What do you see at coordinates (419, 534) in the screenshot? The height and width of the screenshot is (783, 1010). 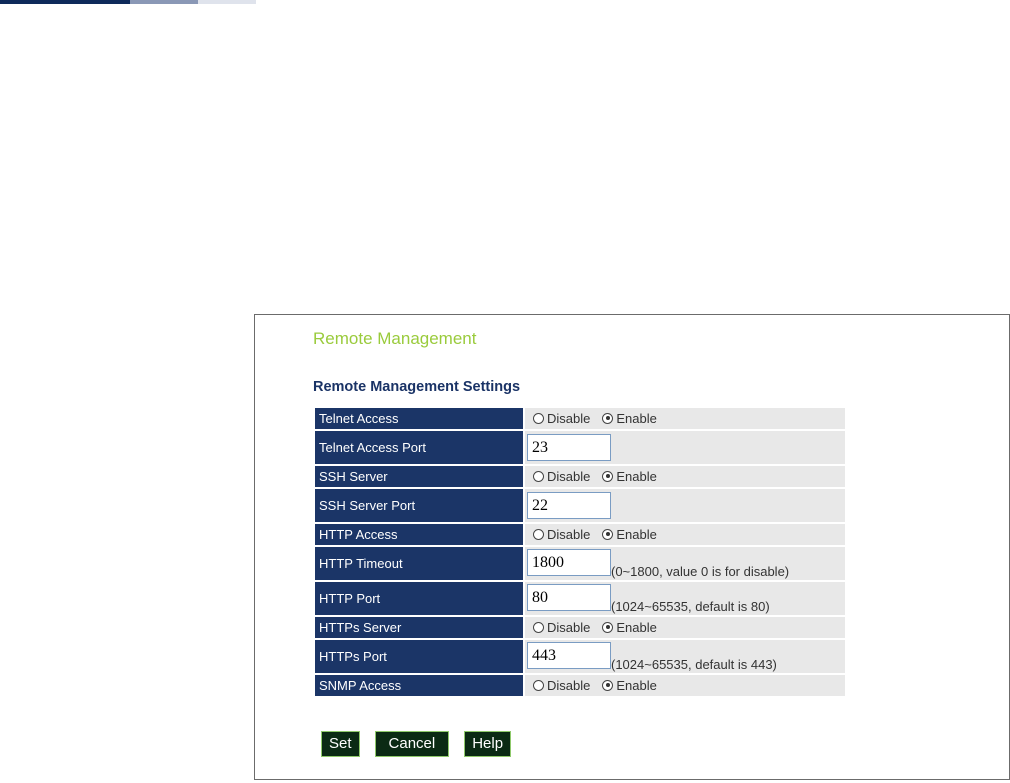 I see `setting-label: HTTP Access` at bounding box center [419, 534].